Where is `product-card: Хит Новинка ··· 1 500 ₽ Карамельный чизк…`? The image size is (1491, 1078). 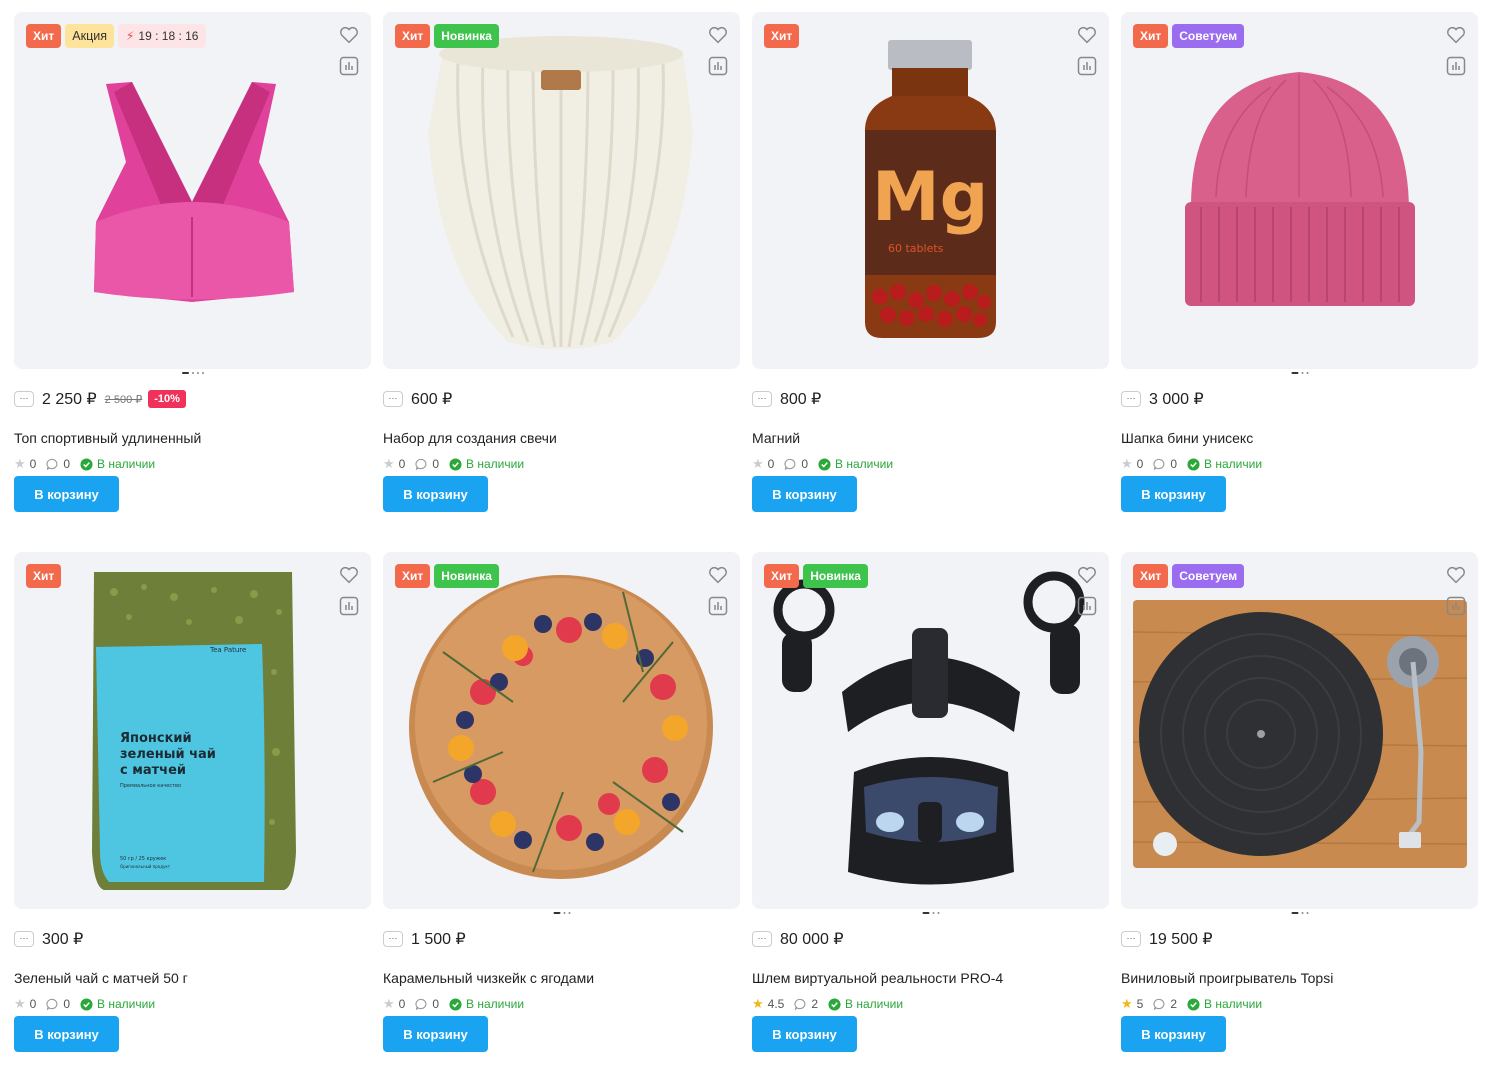
product-card: Хит Новинка ··· 1 500 ₽ Карамельный чизк… is located at coordinates (561, 812).